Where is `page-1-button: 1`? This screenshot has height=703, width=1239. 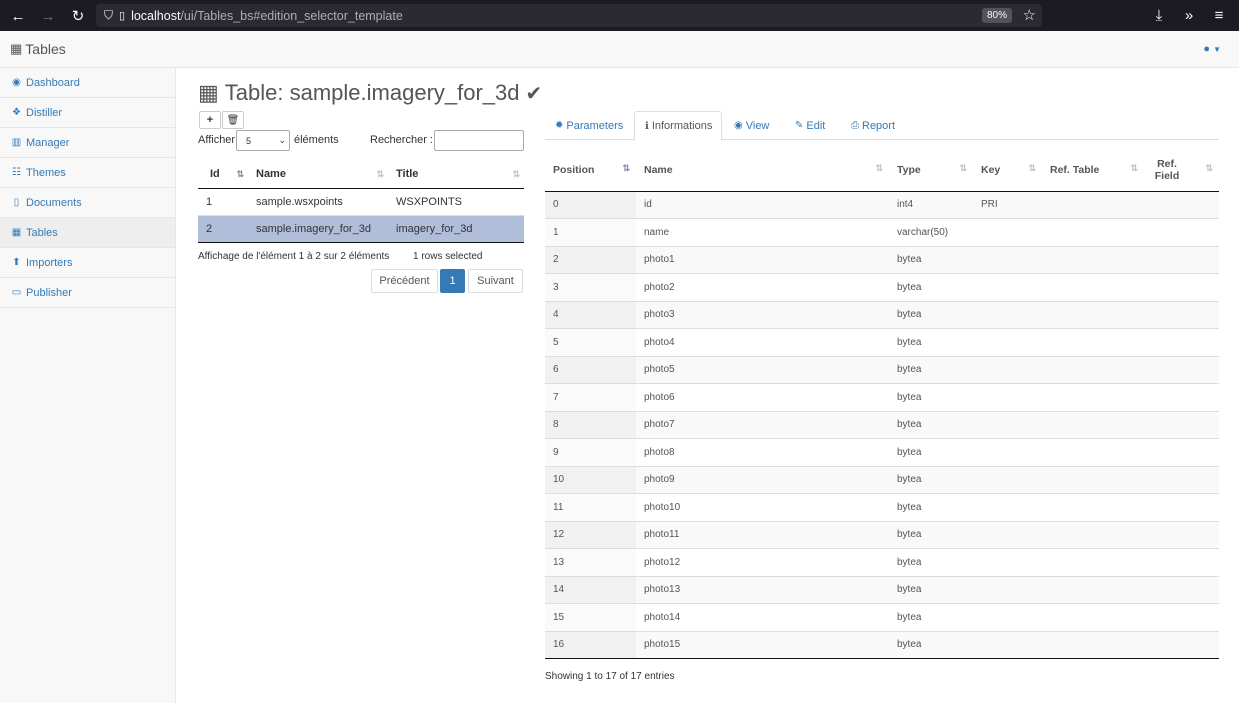 page-1-button: 1 is located at coordinates (452, 281).